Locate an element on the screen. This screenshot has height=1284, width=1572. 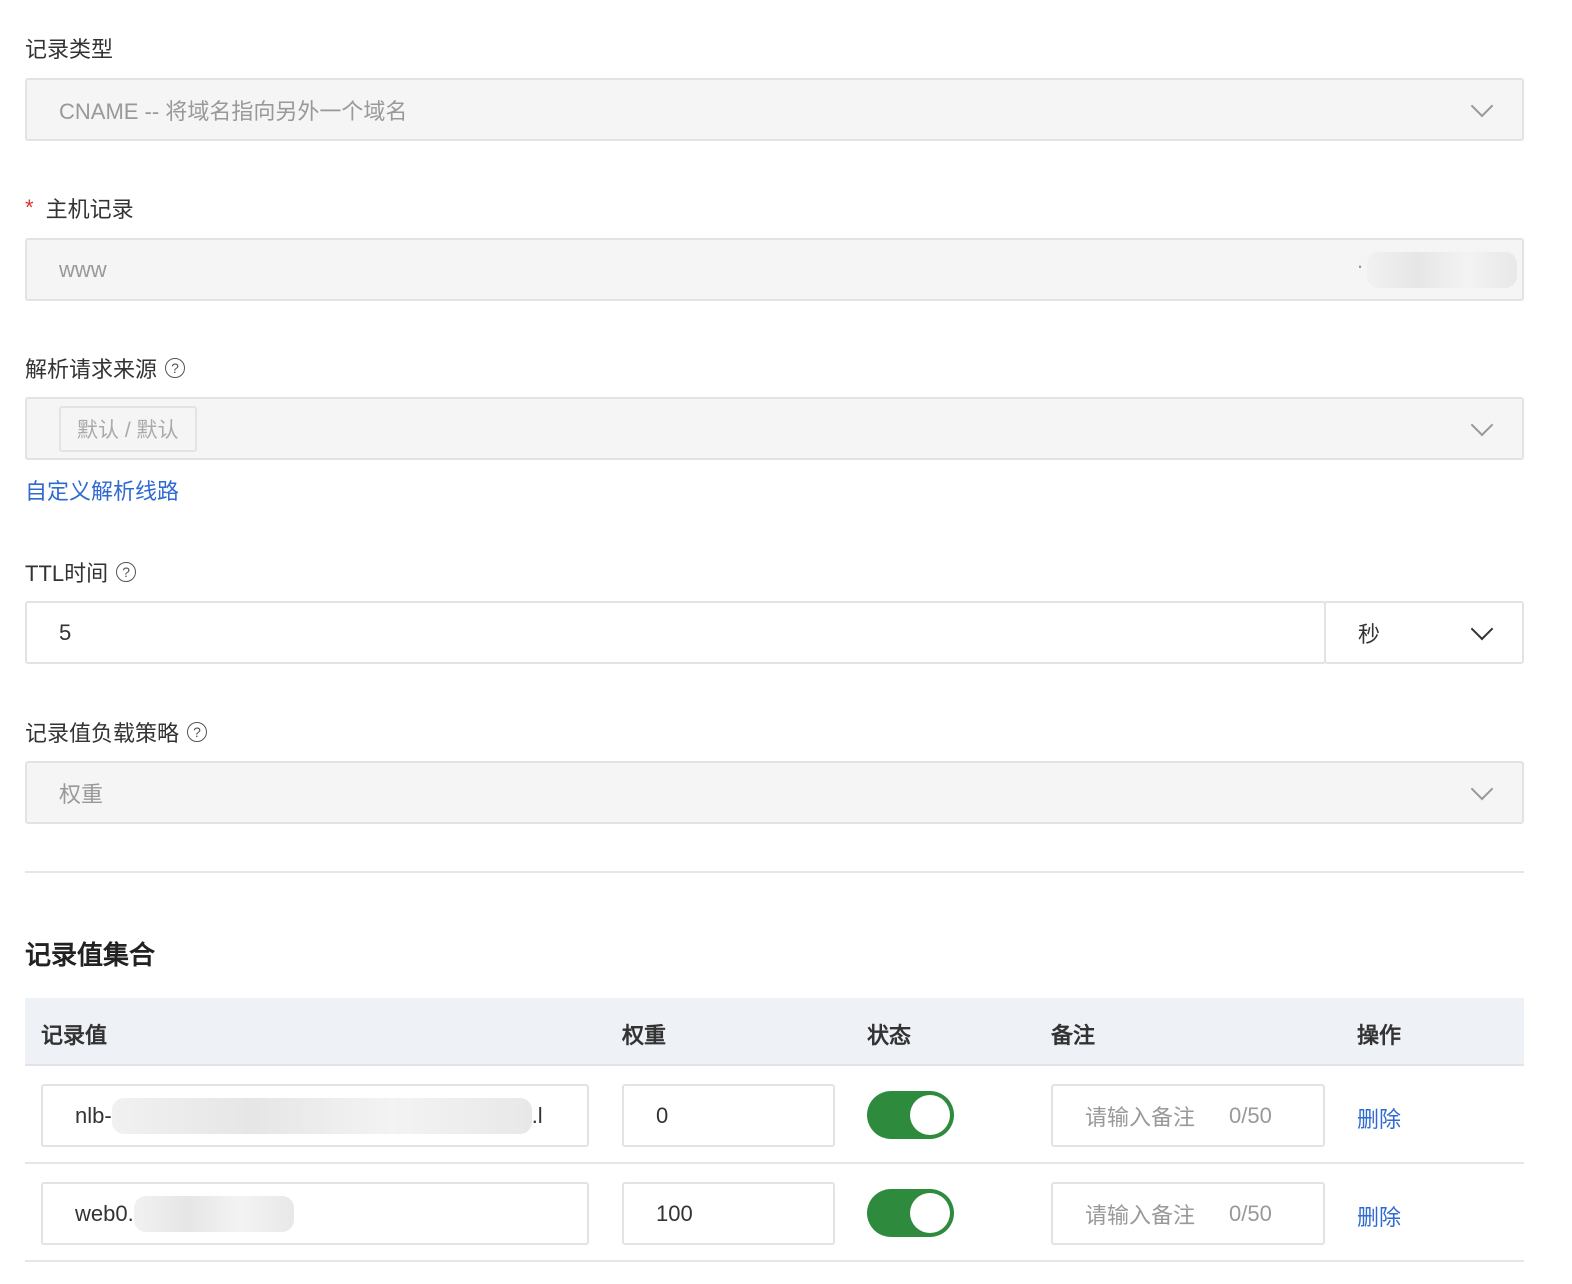
ttl-input: 5 is located at coordinates (675, 632).